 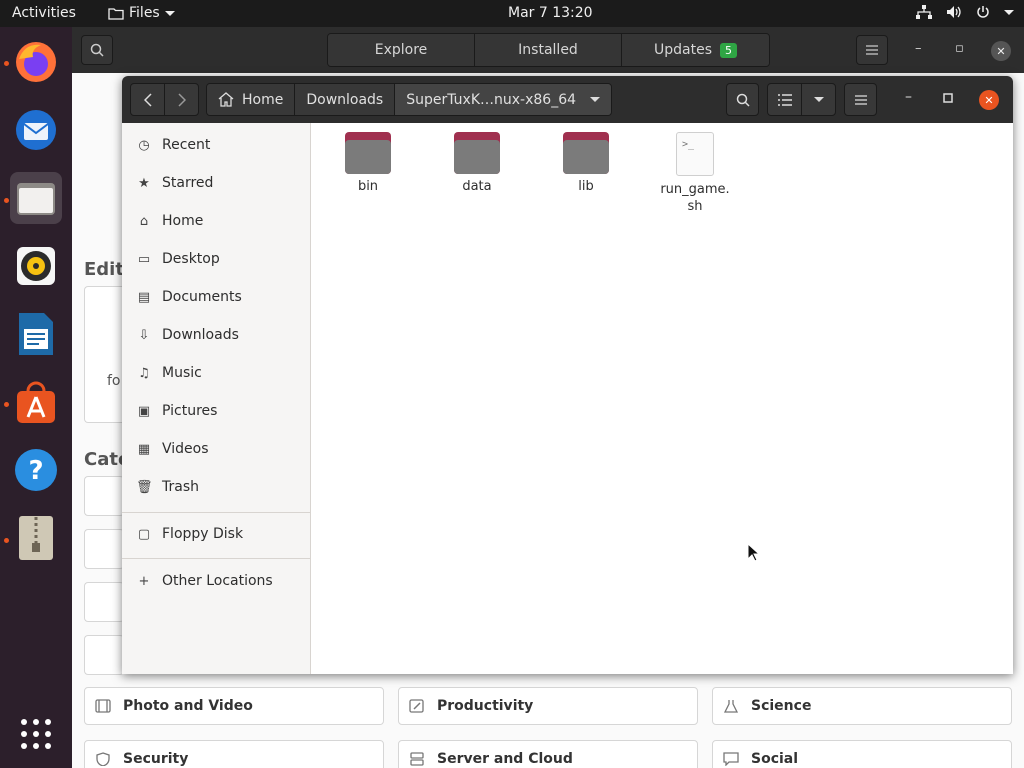 What do you see at coordinates (104, 354) in the screenshot?
I see `editor-pick-card: fo` at bounding box center [104, 354].